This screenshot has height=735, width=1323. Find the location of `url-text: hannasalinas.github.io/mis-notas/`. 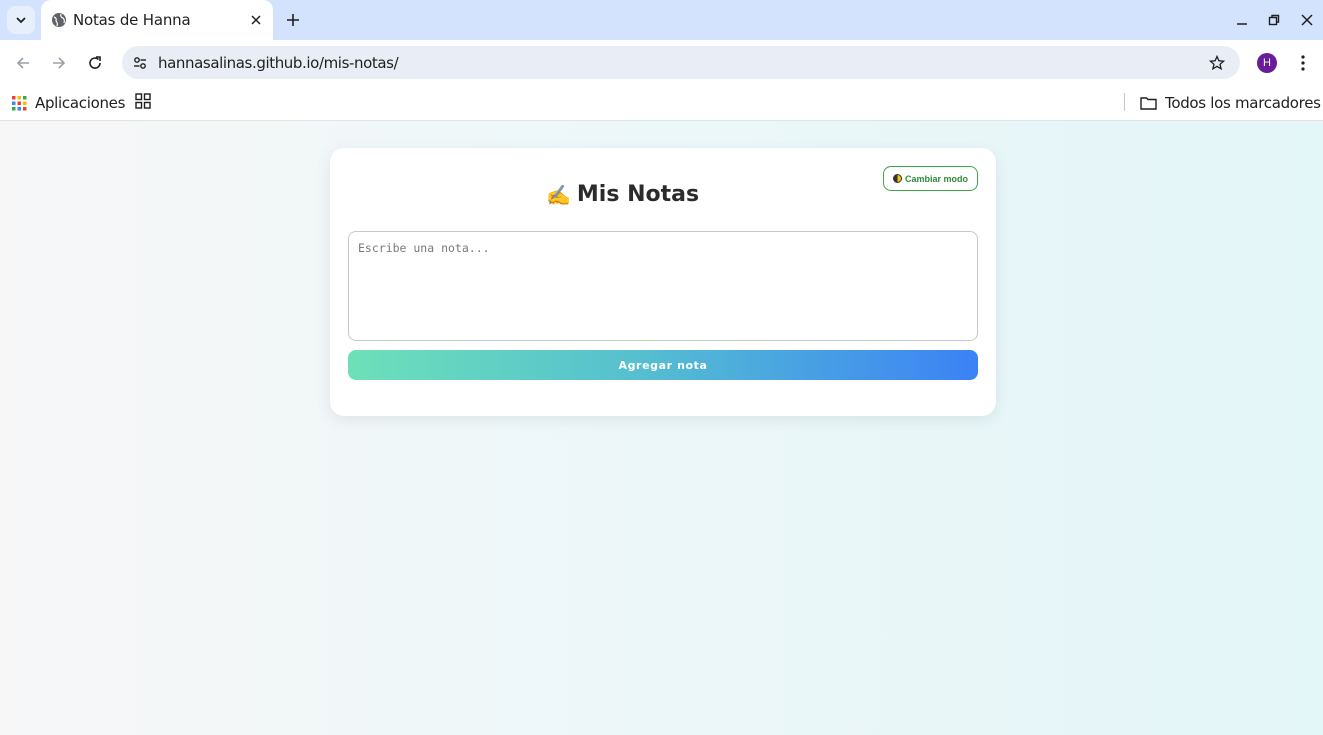

url-text: hannasalinas.github.io/mis-notas/ is located at coordinates (278, 63).